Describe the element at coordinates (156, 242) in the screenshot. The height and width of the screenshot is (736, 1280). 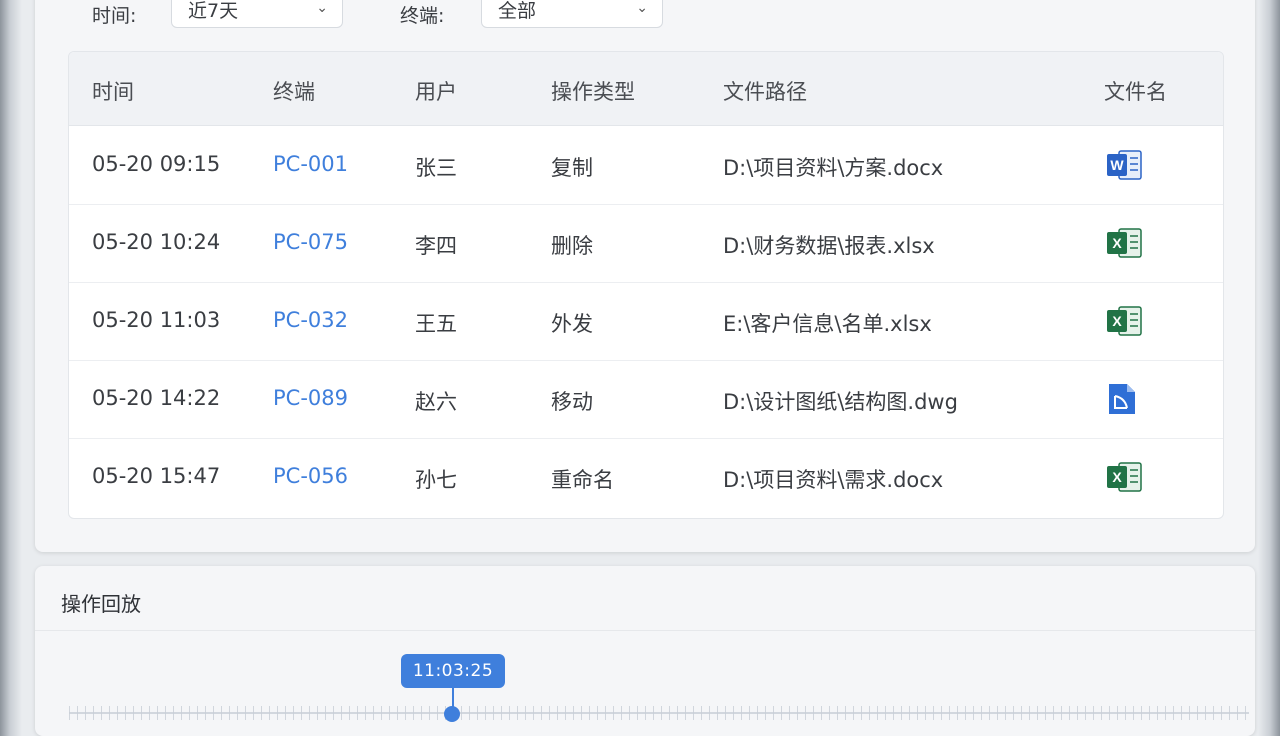
I see `row-time: 05-20 10:24` at that location.